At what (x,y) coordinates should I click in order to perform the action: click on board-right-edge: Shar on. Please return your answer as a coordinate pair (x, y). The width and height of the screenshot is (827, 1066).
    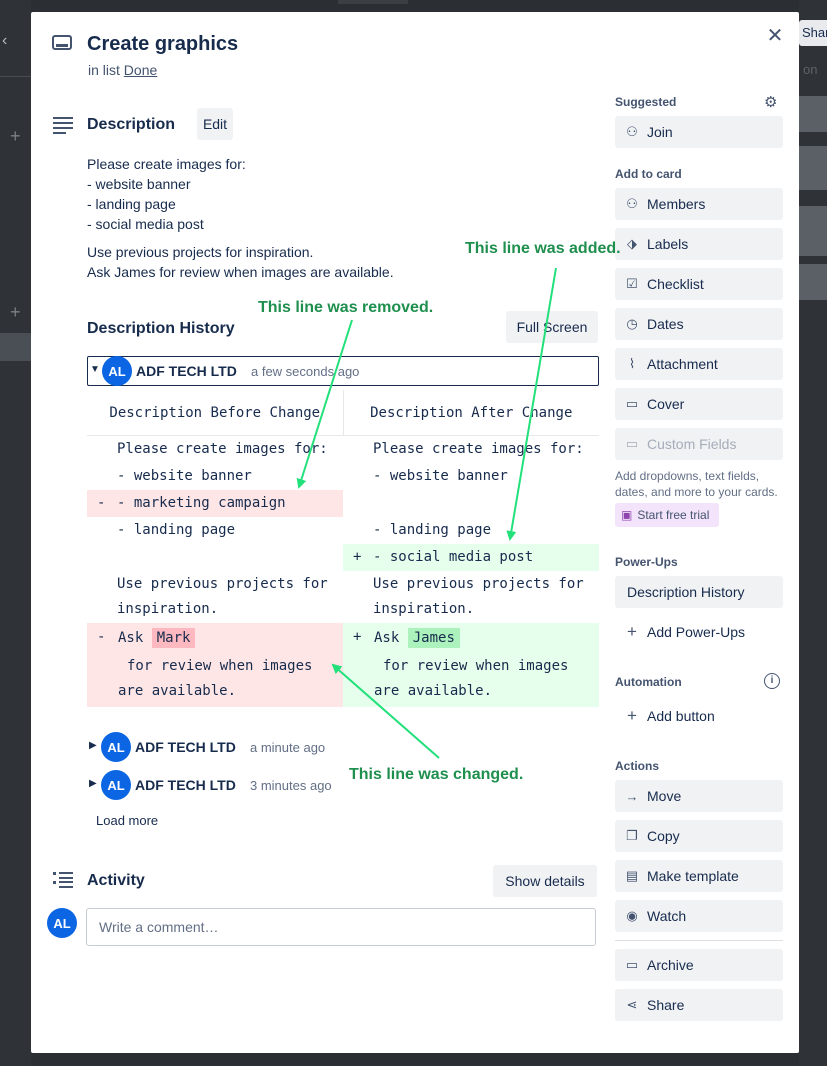
    Looking at the image, I should click on (813, 533).